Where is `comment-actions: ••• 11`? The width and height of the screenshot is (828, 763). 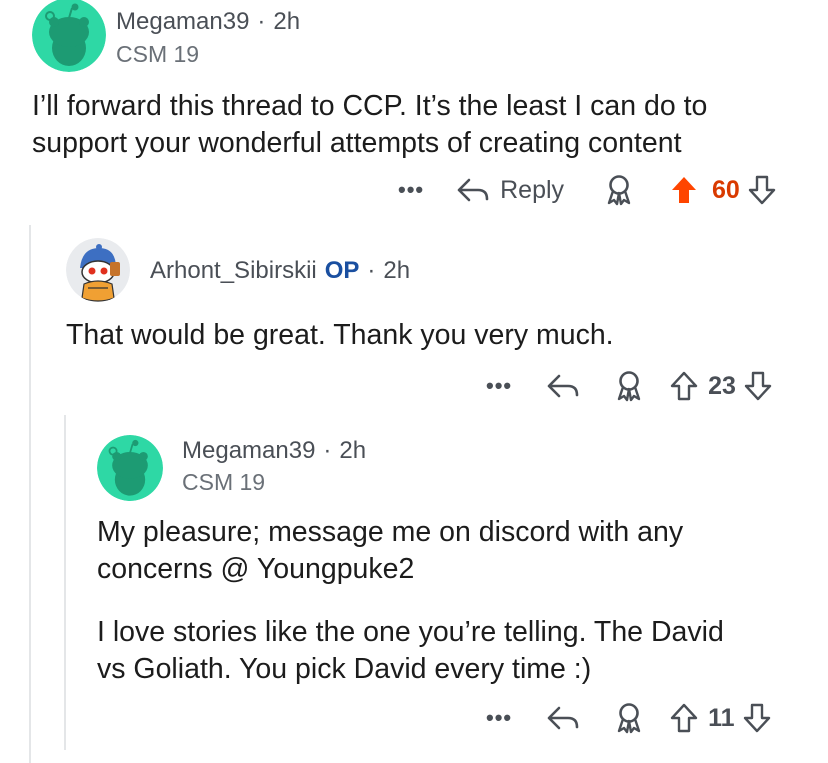 comment-actions: ••• 11 is located at coordinates (628, 718).